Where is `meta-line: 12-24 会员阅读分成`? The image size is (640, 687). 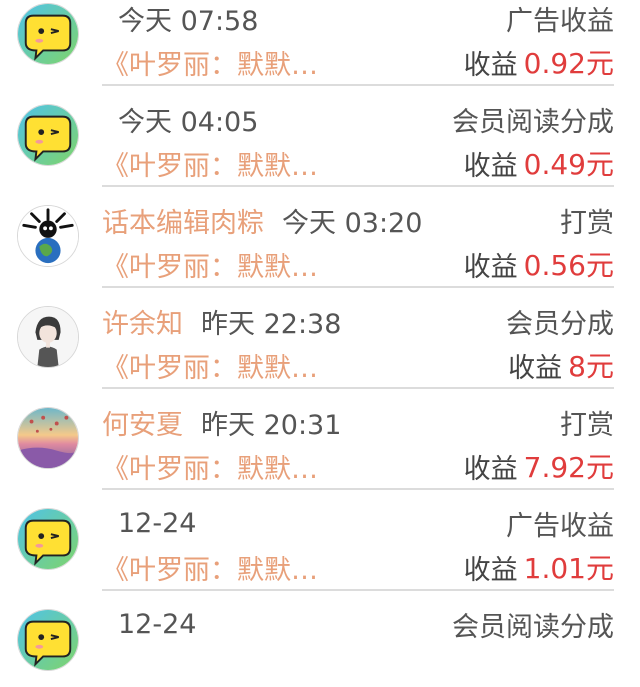
meta-line: 12-24 会员阅读分成 is located at coordinates (358, 624).